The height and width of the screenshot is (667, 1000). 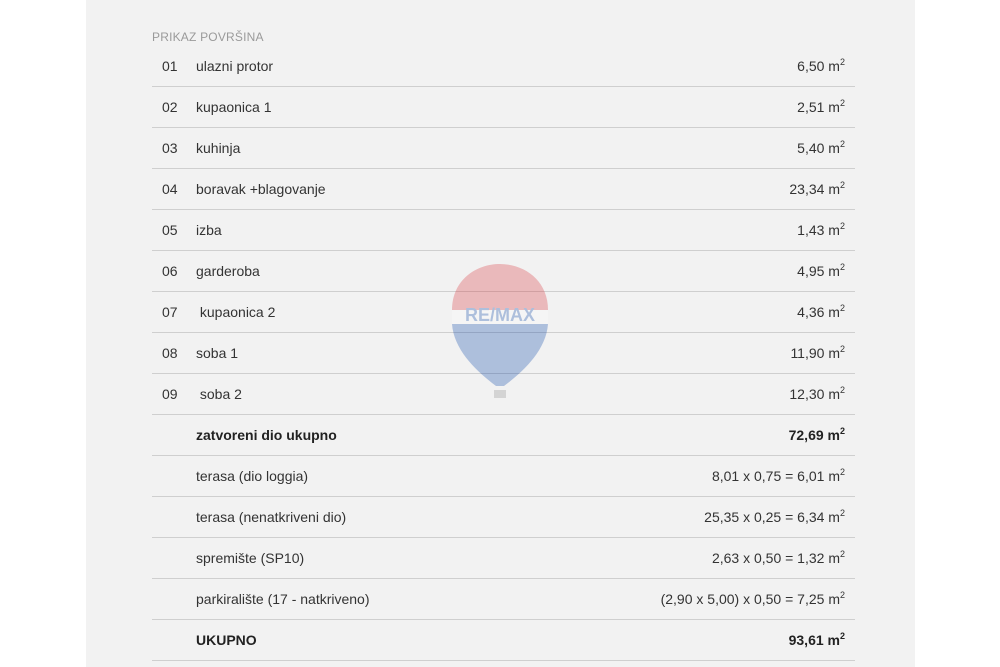 What do you see at coordinates (500, 355) in the screenshot?
I see `balloon-bottom-blue` at bounding box center [500, 355].